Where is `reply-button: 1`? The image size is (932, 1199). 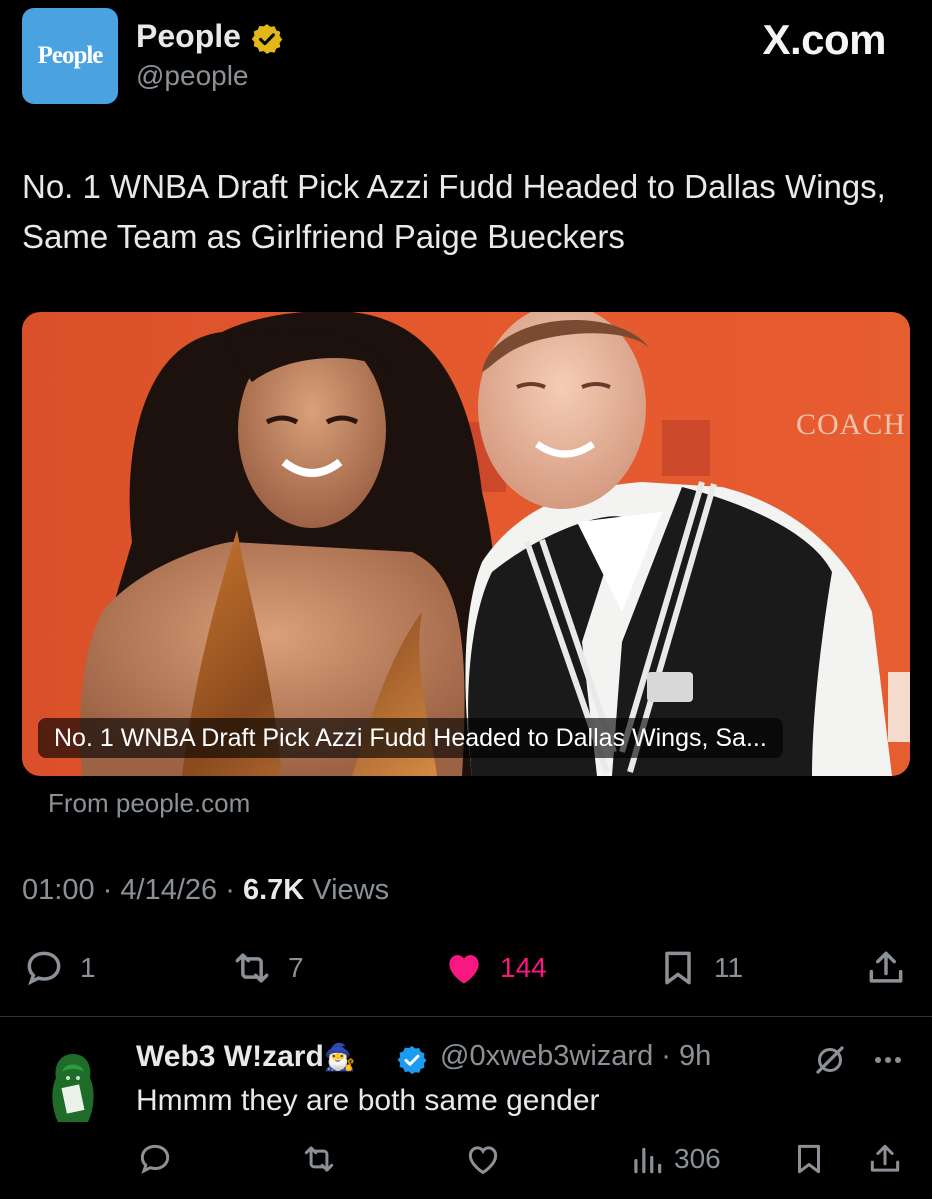
reply-button: 1 is located at coordinates (59, 968).